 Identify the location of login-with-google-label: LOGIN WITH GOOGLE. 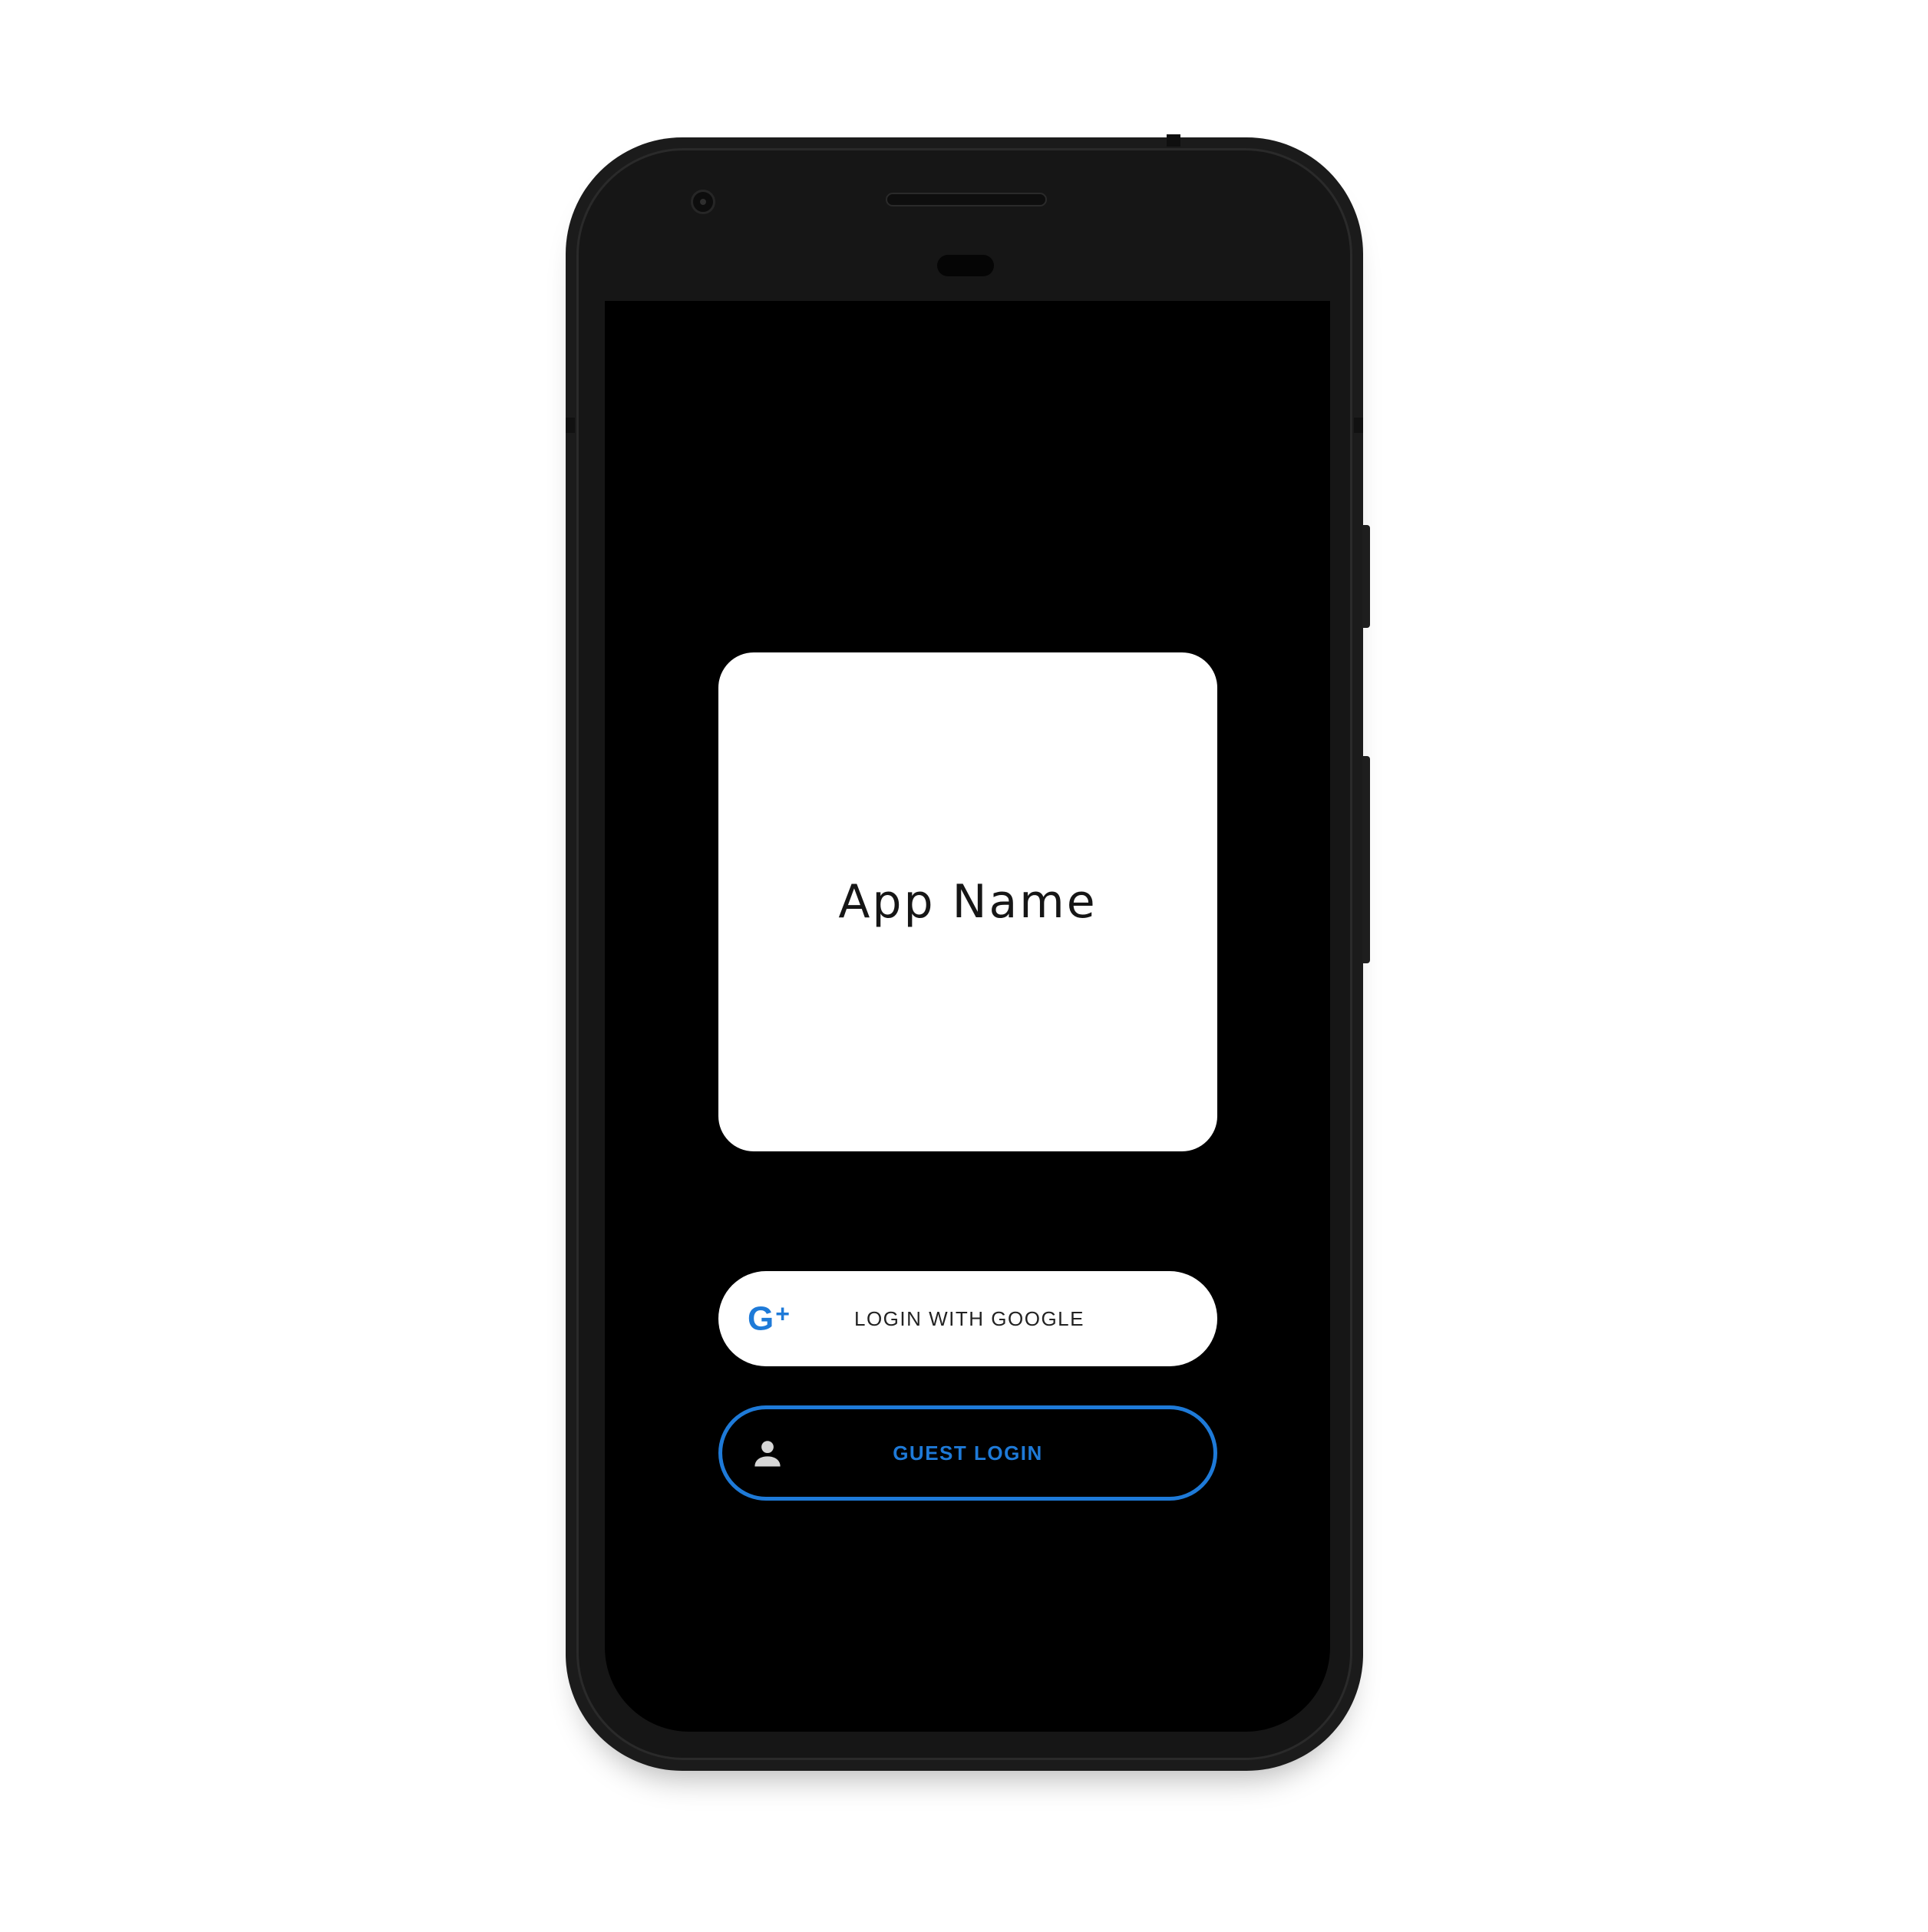
(969, 1318).